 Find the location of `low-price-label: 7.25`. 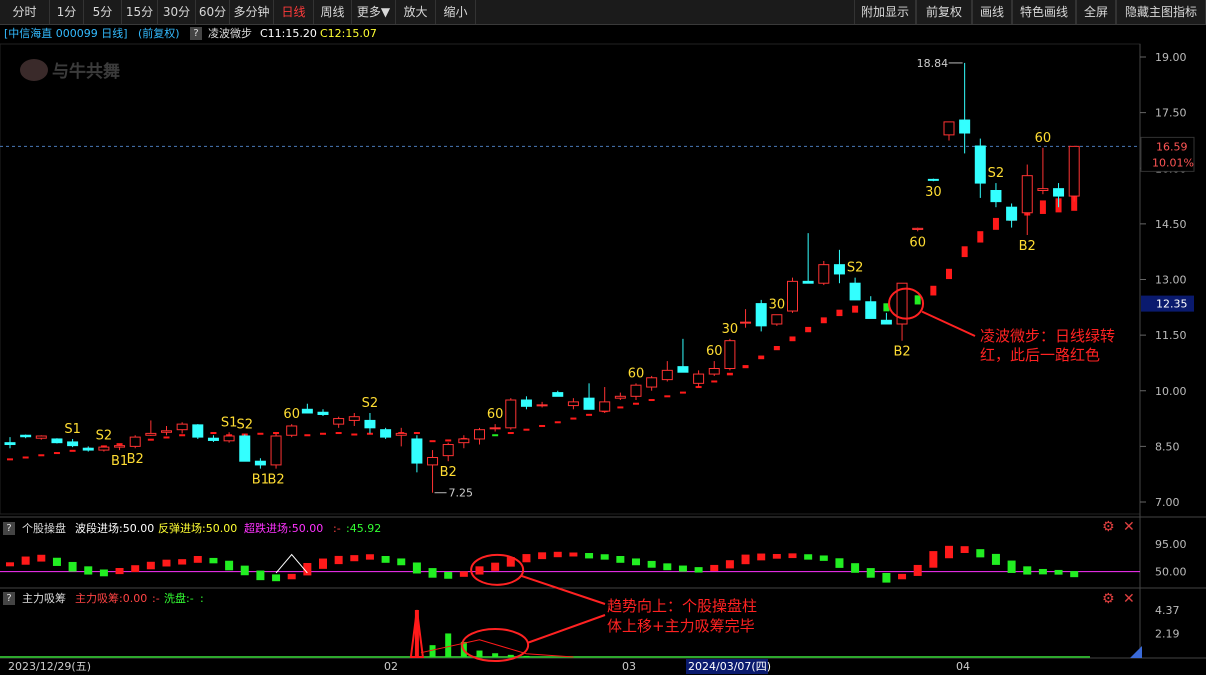

low-price-label: 7.25 is located at coordinates (461, 493).